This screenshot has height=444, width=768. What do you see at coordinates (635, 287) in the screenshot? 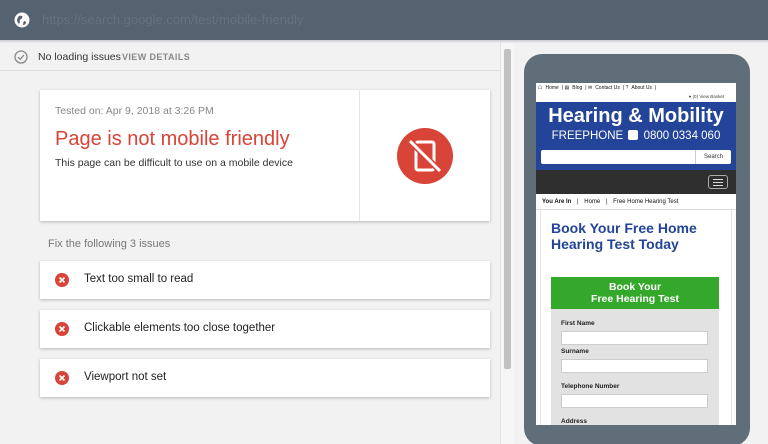
I see `cta-line-1: Book Your` at bounding box center [635, 287].